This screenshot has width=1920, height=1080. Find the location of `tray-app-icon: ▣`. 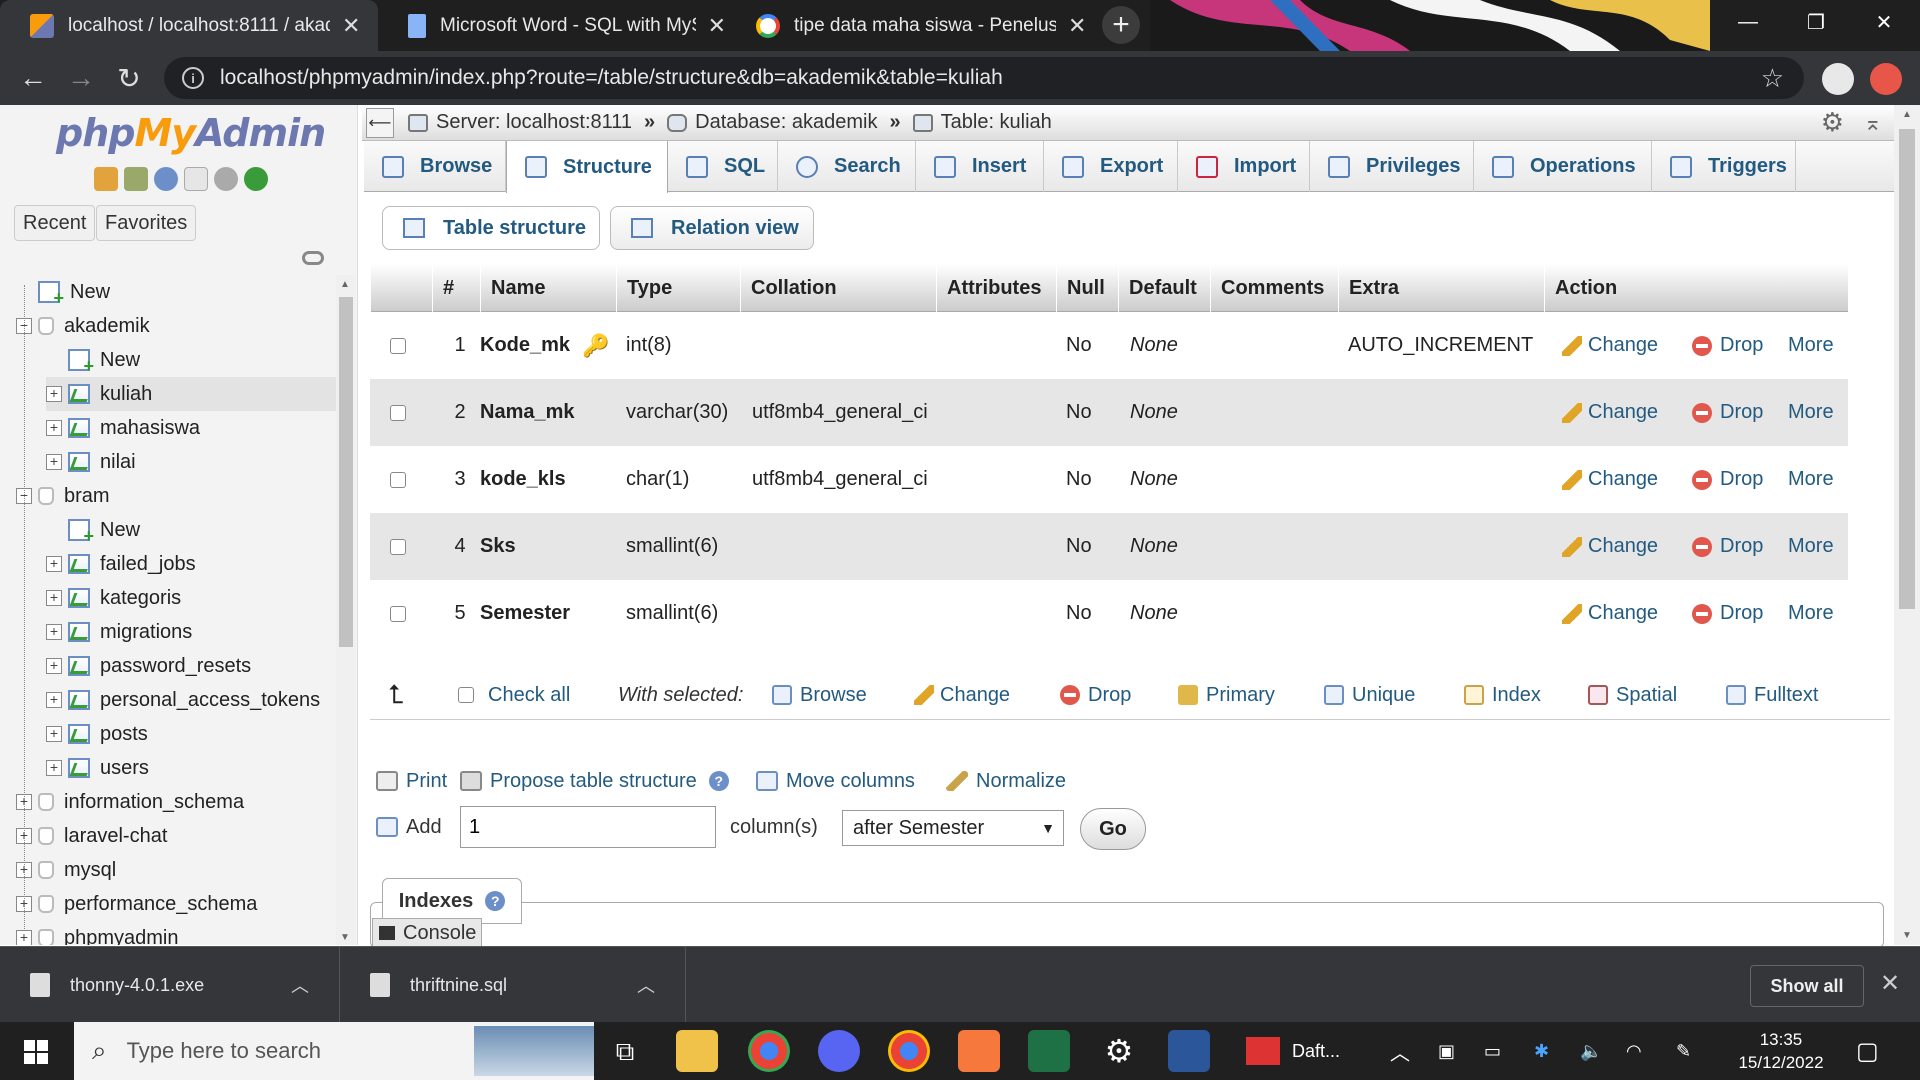

tray-app-icon: ▣ is located at coordinates (1446, 1051).